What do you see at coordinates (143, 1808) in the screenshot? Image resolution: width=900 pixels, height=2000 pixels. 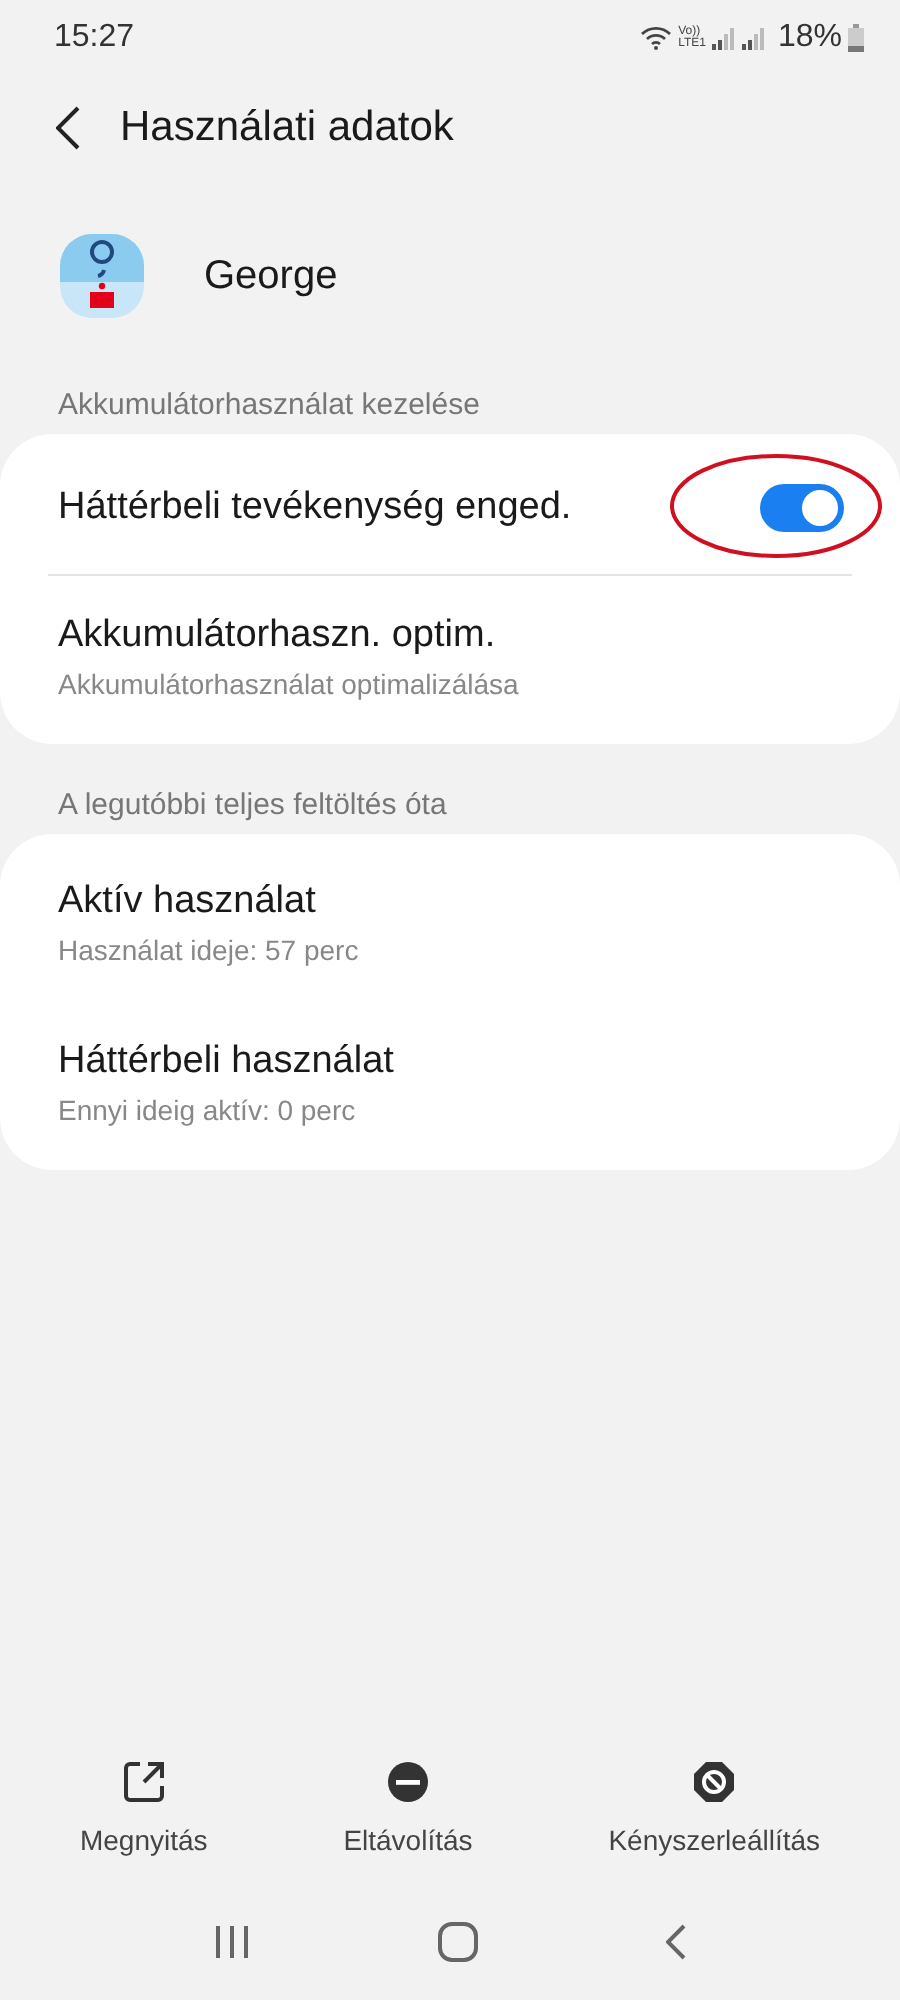 I see `action-button: Megnyitás` at bounding box center [143, 1808].